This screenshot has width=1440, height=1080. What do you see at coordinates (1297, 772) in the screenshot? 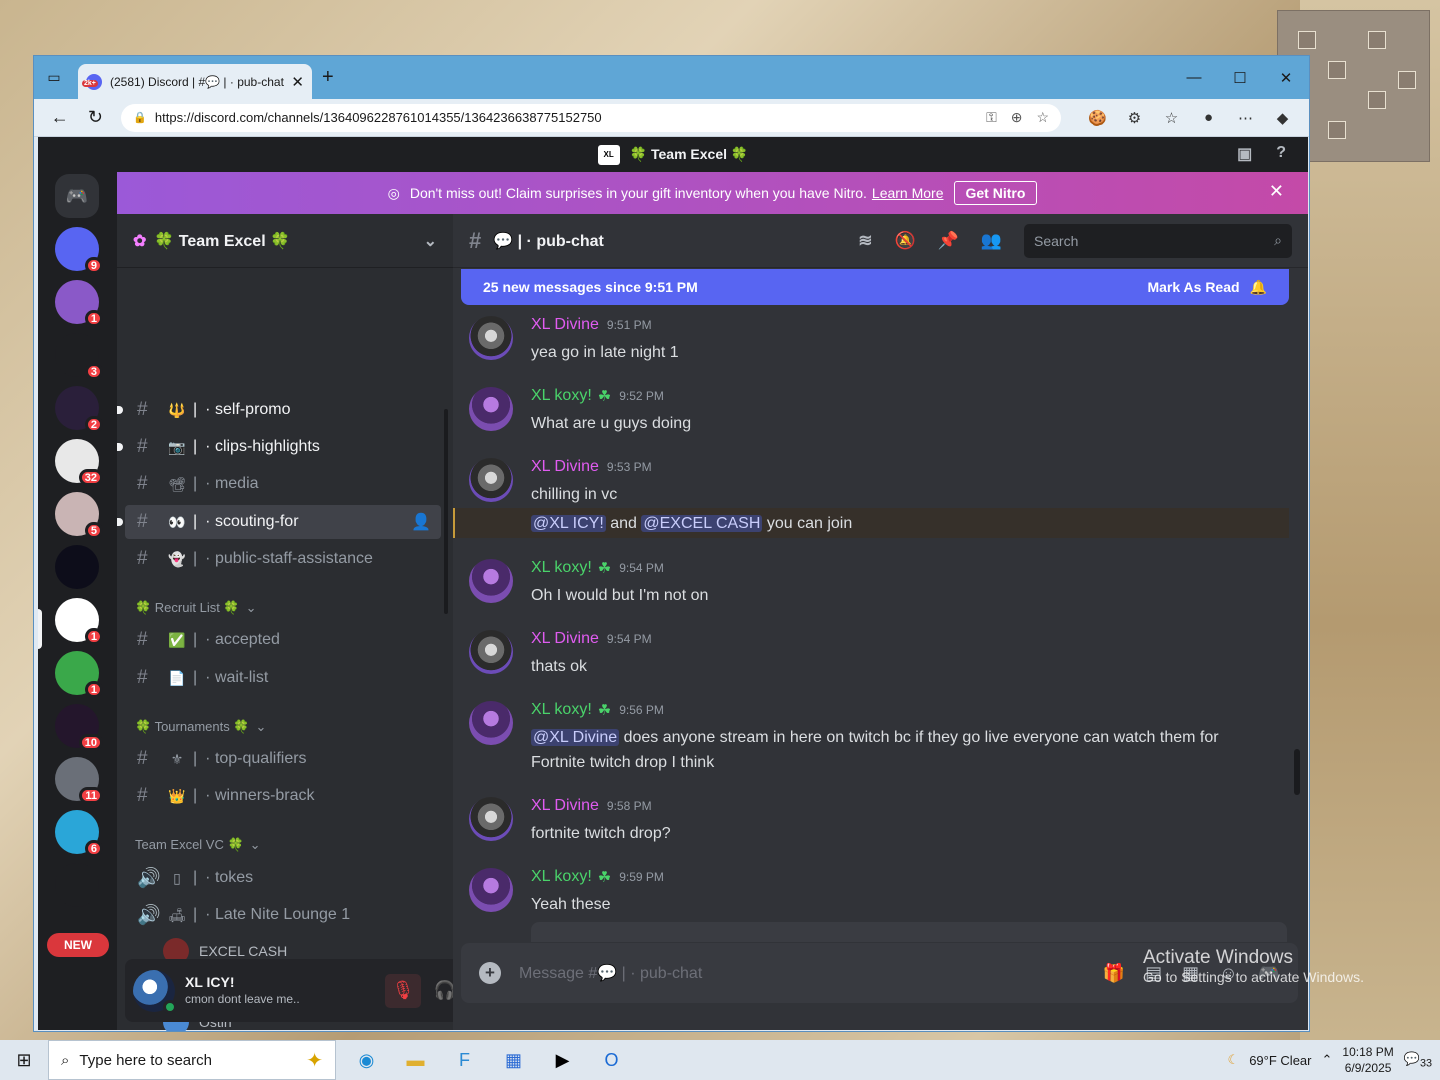
I see `chat-scrollbar` at bounding box center [1297, 772].